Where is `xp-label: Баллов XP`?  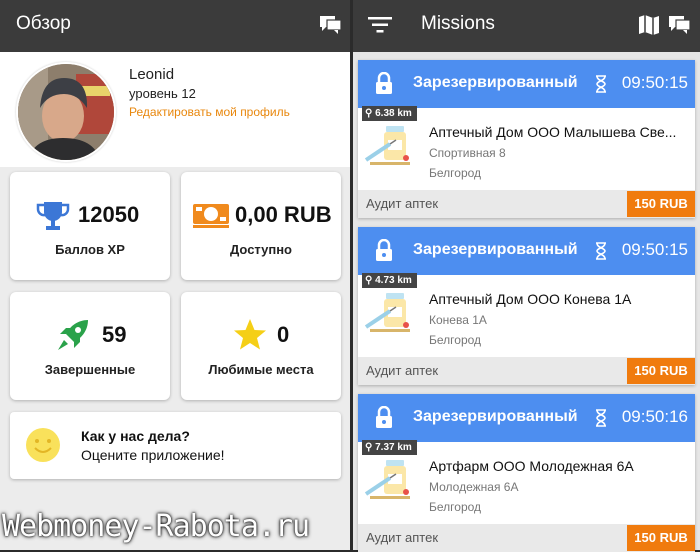
xp-label: Баллов XP is located at coordinates (90, 249).